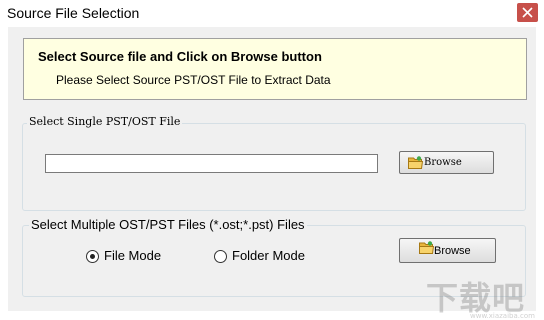  I want to click on file-mode-radio-circle, so click(92, 256).